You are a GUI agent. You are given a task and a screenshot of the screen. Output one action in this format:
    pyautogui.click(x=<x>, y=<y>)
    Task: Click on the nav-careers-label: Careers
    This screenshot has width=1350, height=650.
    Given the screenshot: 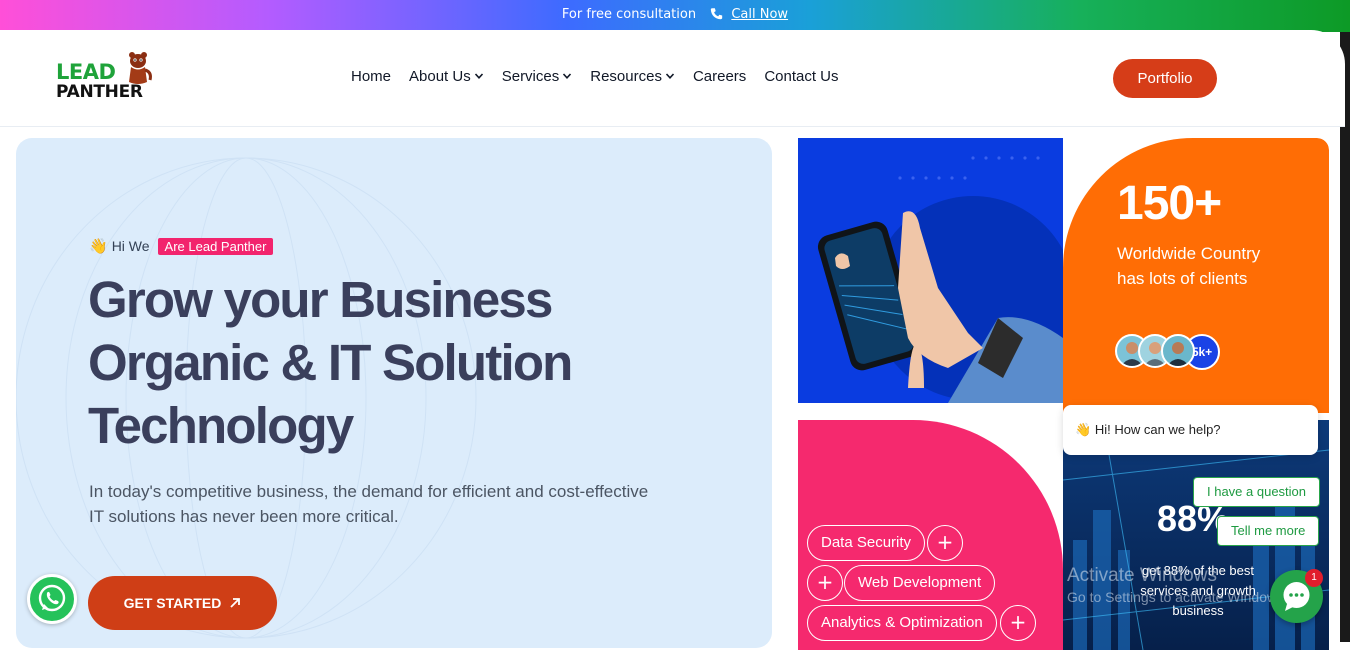 What is the action you would take?
    pyautogui.click(x=719, y=76)
    